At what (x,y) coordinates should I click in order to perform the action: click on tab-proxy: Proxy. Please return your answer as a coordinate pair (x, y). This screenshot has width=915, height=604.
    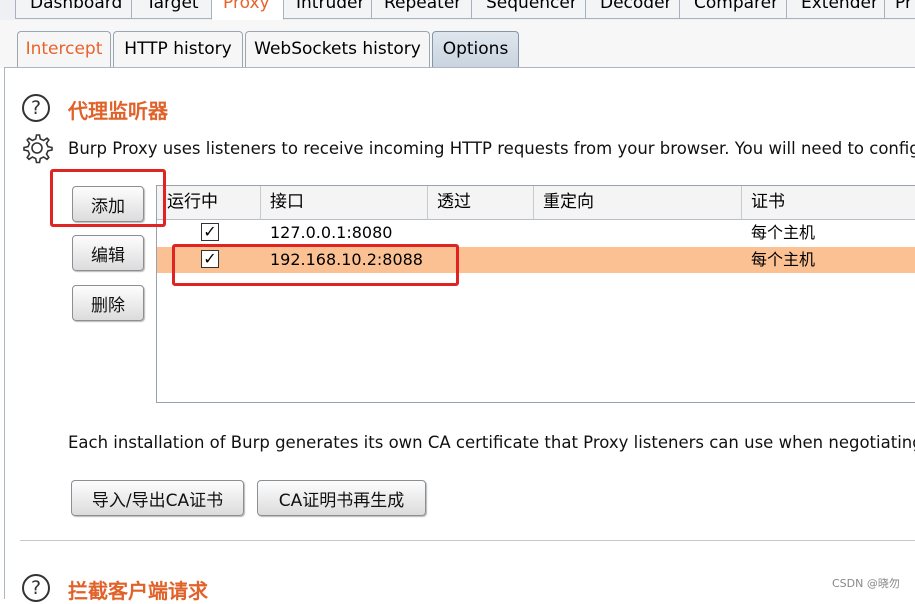
    Looking at the image, I should click on (247, 10).